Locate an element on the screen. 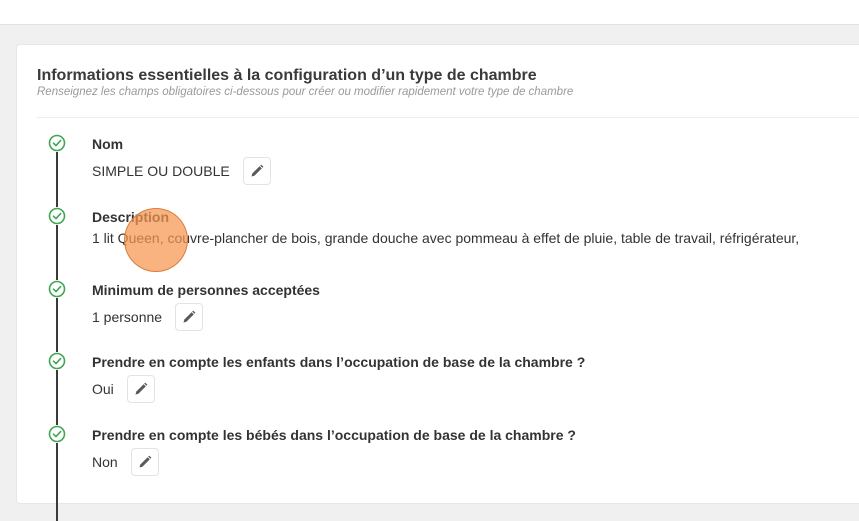  step-name: Nom SIMPLE OU DOUBLE is located at coordinates (438, 164).